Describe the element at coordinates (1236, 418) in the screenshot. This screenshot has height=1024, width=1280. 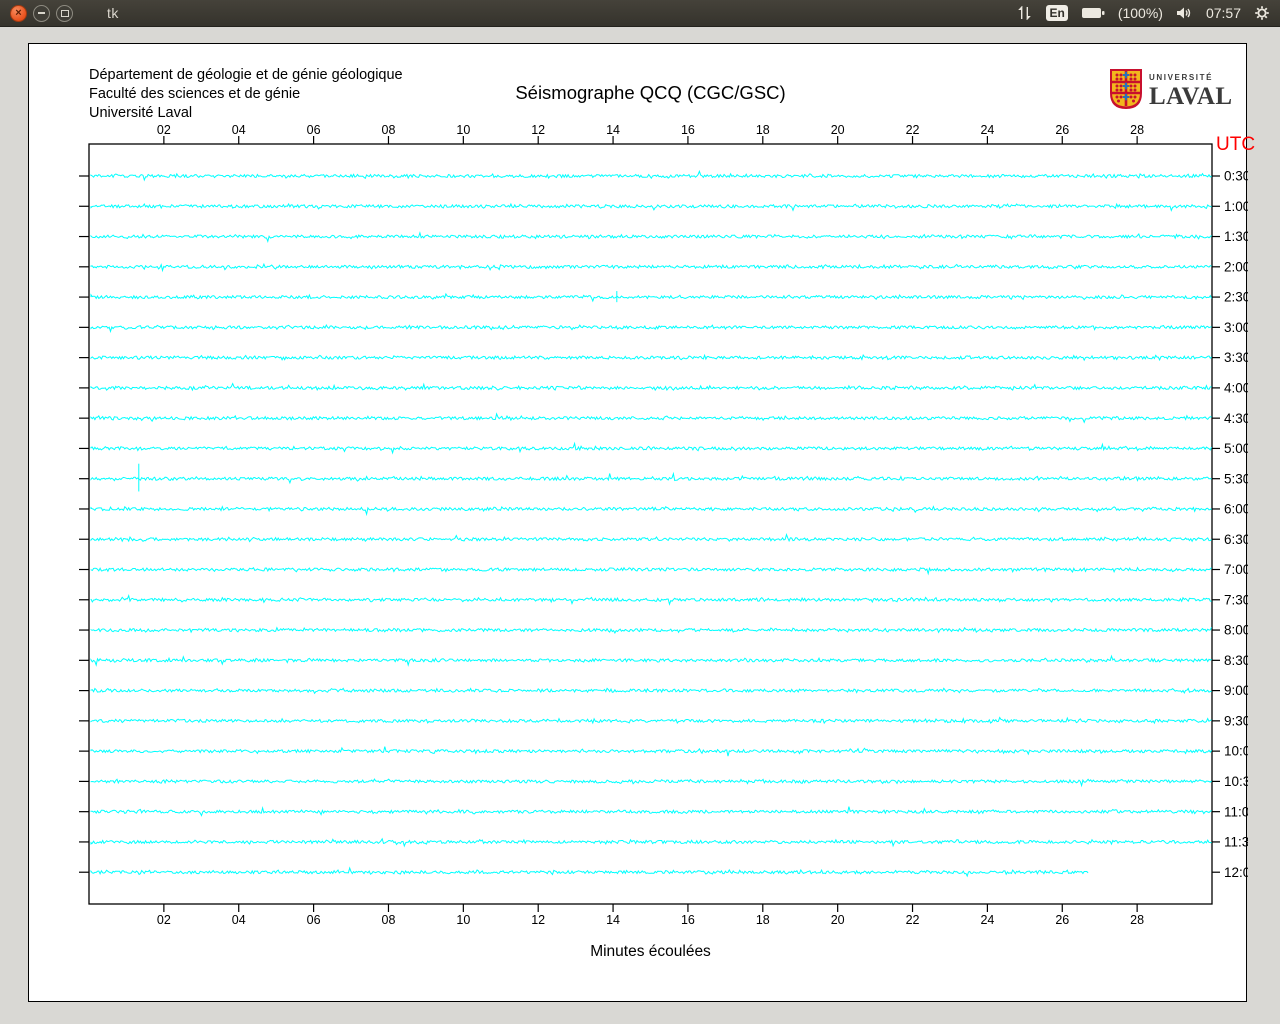
I see `svg-text: 4:30` at that location.